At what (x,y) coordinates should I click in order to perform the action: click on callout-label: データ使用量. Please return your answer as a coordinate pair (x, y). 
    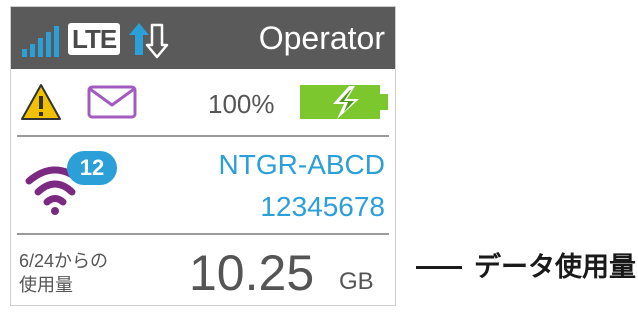
    Looking at the image, I should click on (555, 267).